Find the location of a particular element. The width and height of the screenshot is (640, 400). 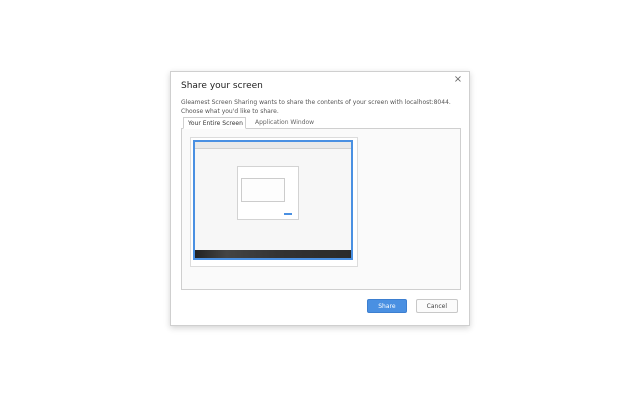

screen-thumbnail-container is located at coordinates (274, 202).